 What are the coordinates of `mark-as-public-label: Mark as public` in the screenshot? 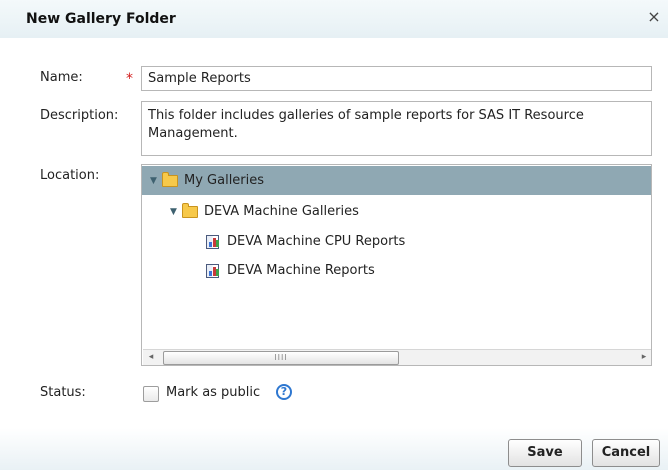 It's located at (213, 392).